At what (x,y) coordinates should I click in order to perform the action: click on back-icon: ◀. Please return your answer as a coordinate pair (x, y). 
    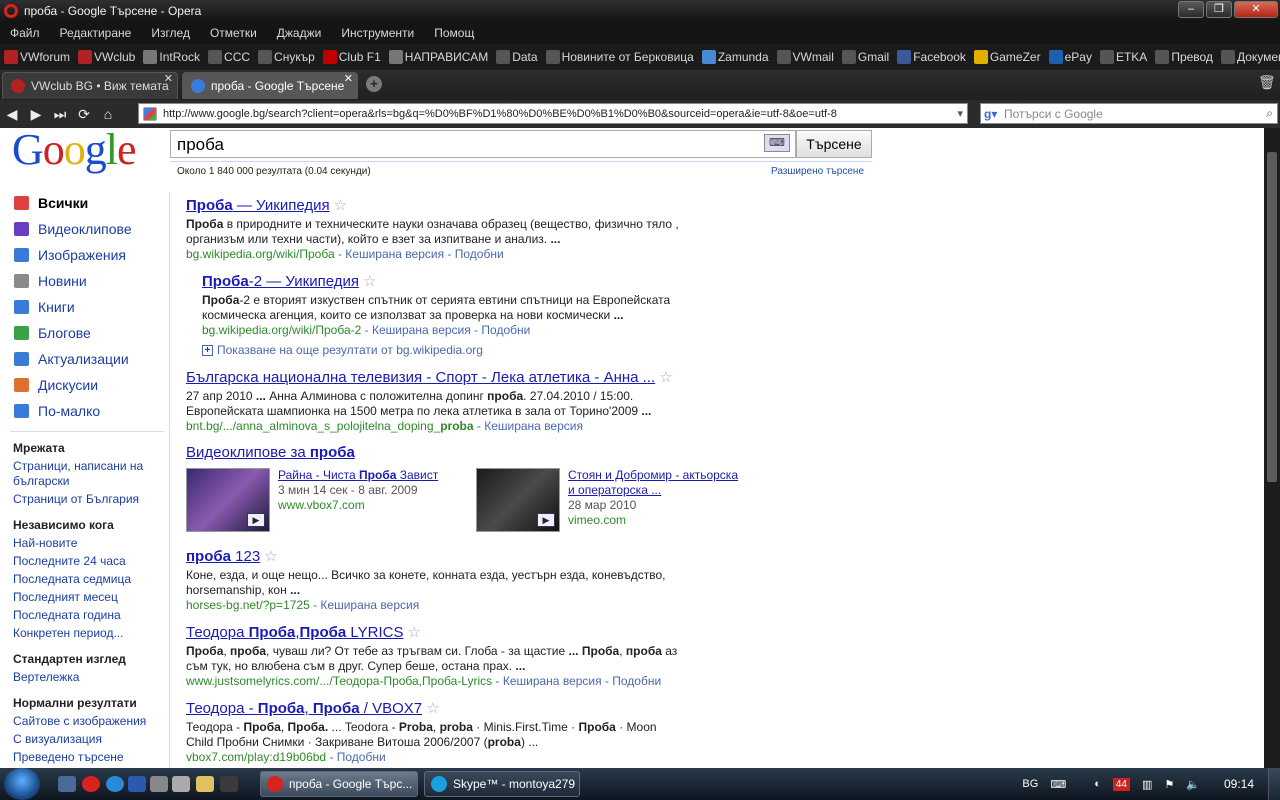
    Looking at the image, I should click on (12, 114).